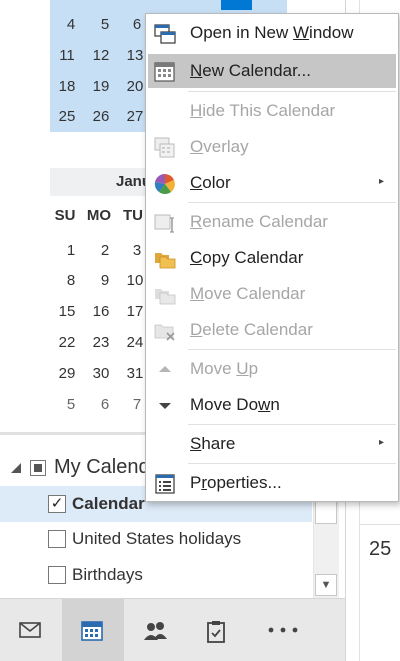 This screenshot has width=400, height=661. What do you see at coordinates (164, 223) in the screenshot?
I see `rename-icon` at bounding box center [164, 223].